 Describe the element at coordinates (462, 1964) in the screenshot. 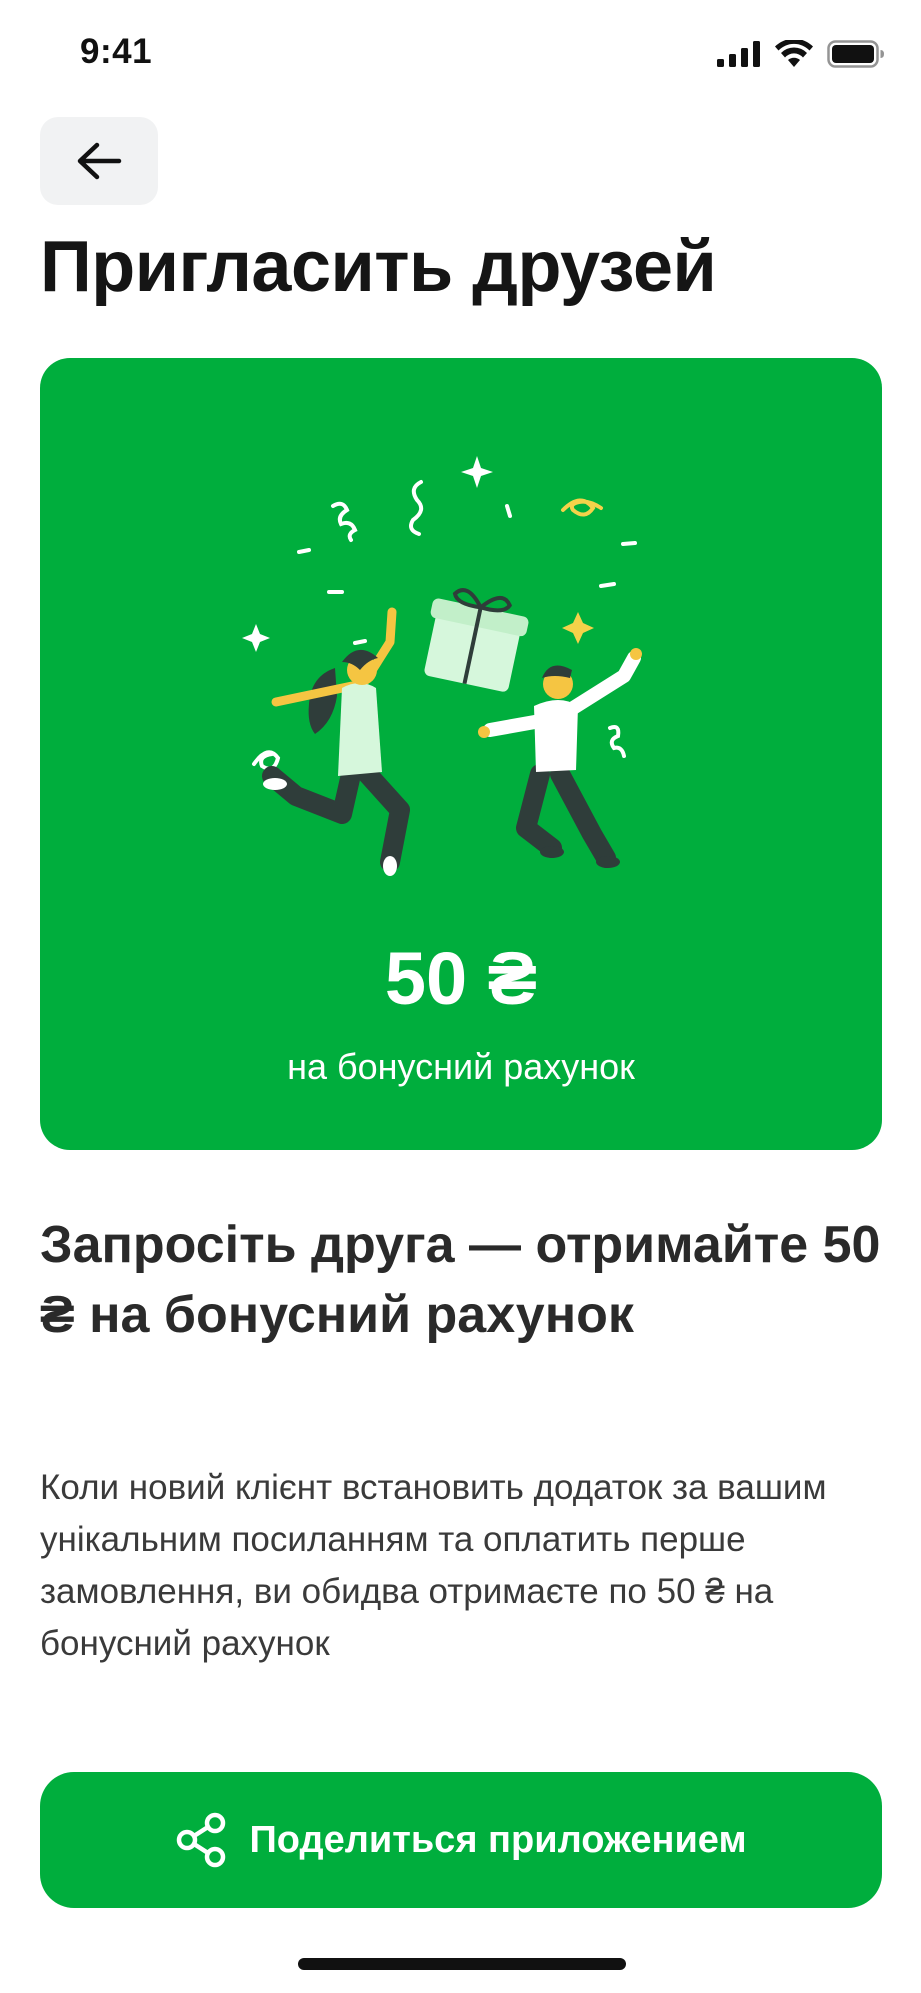

I see `home-indicator` at that location.